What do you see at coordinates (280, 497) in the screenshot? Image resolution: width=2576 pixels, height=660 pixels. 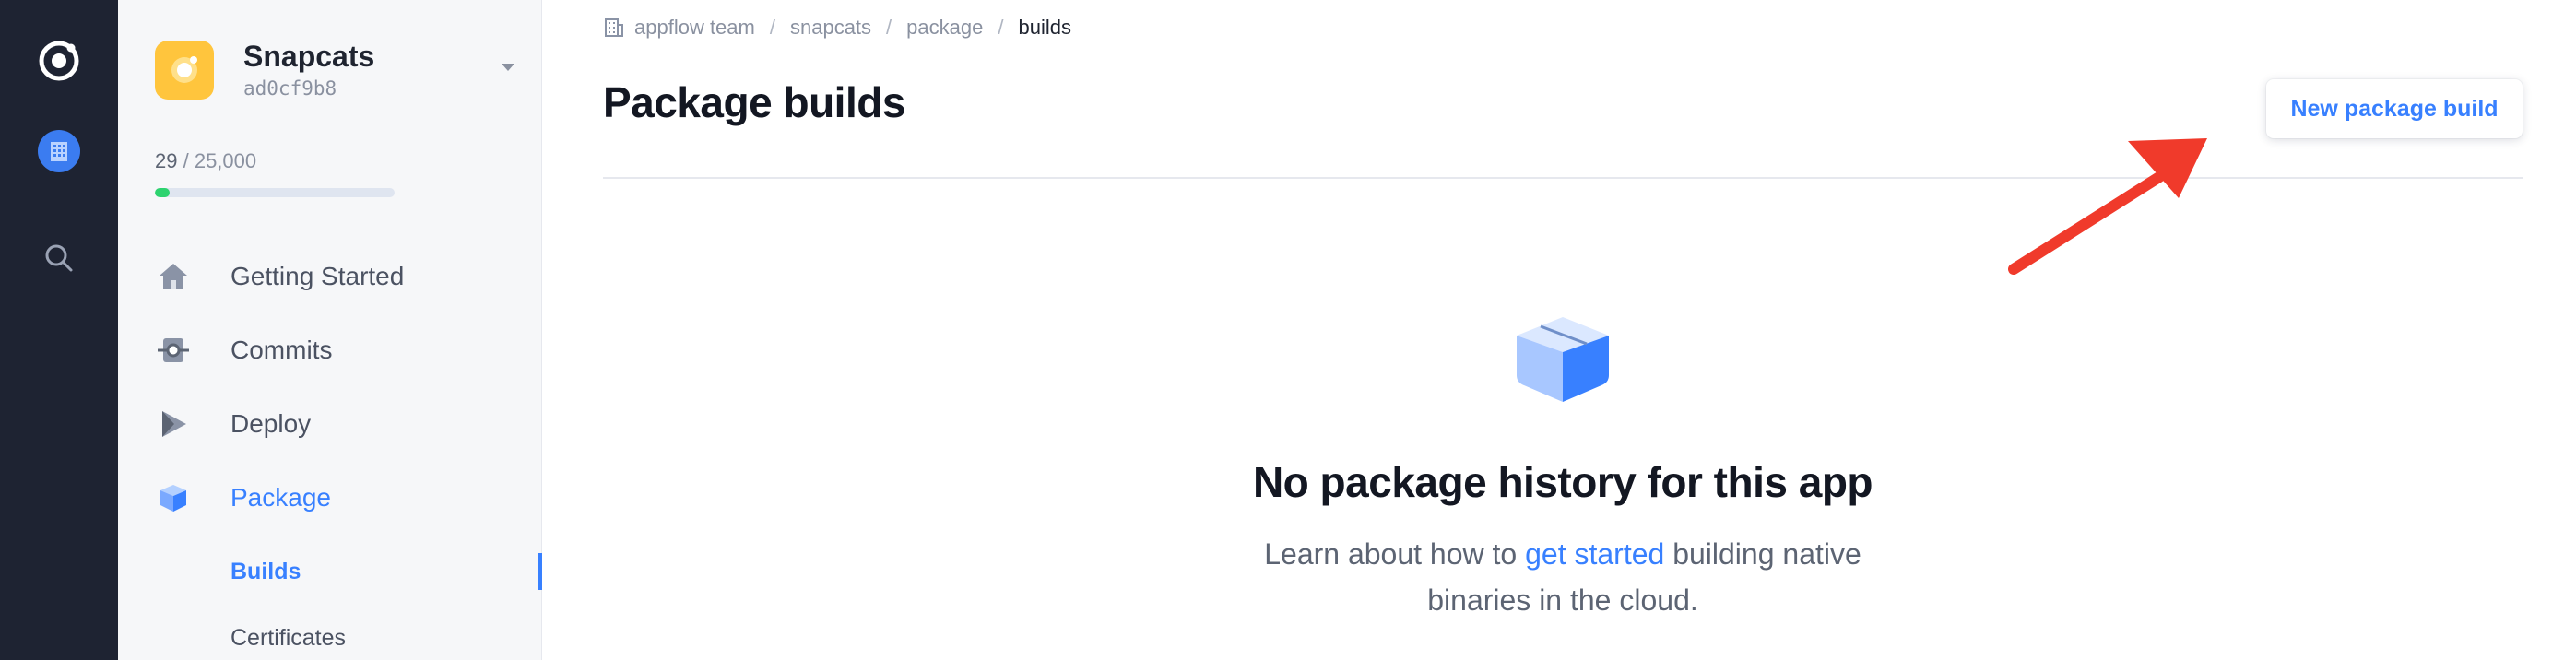 I see `nav-label: Package` at bounding box center [280, 497].